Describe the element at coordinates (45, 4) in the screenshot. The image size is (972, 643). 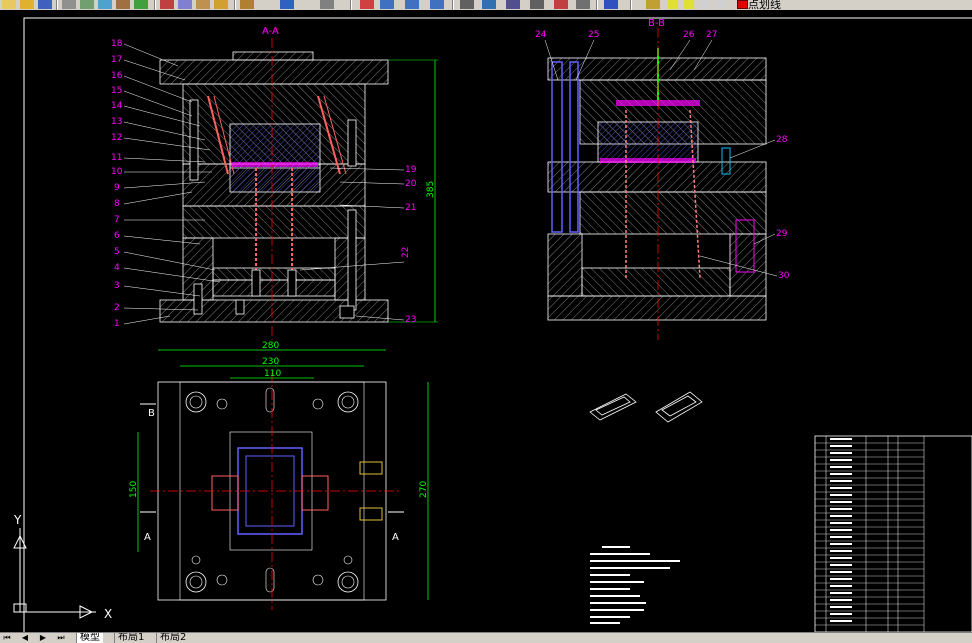
I see `save-icon` at that location.